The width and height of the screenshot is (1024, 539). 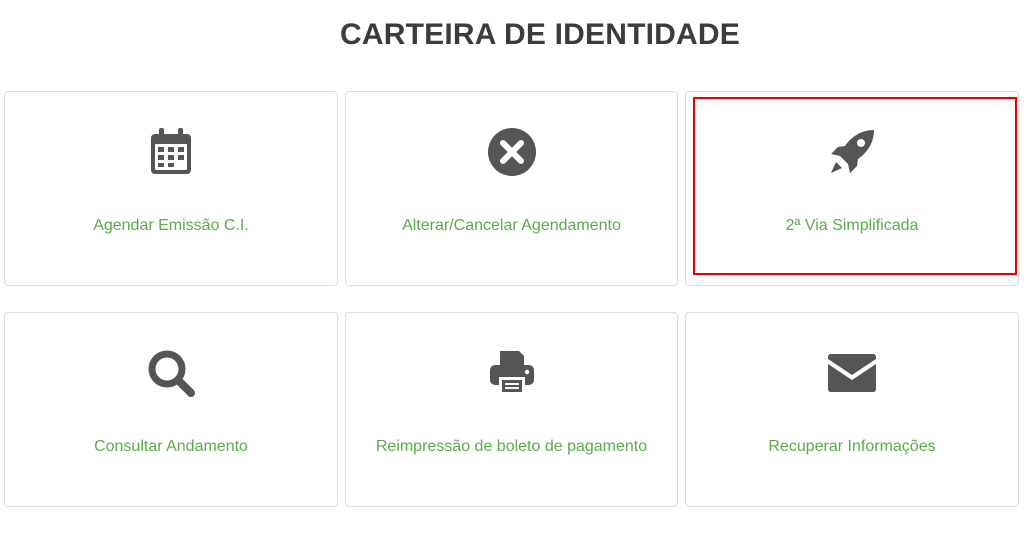 I want to click on page-title: CARTEIRA DE IDENTIDADE, so click(x=540, y=34).